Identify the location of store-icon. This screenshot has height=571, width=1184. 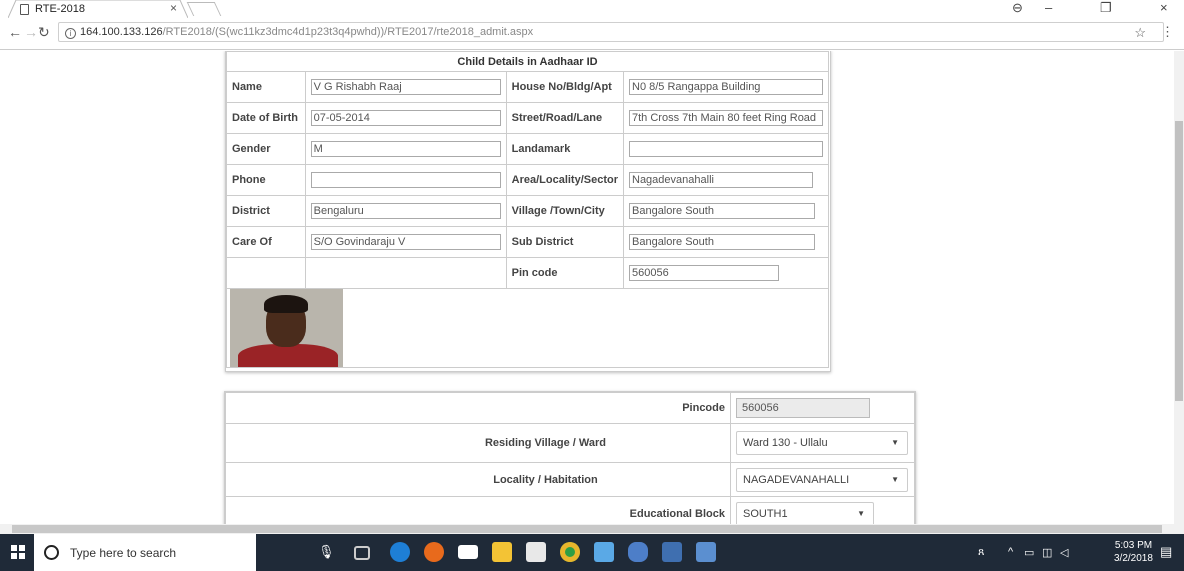
(536, 552).